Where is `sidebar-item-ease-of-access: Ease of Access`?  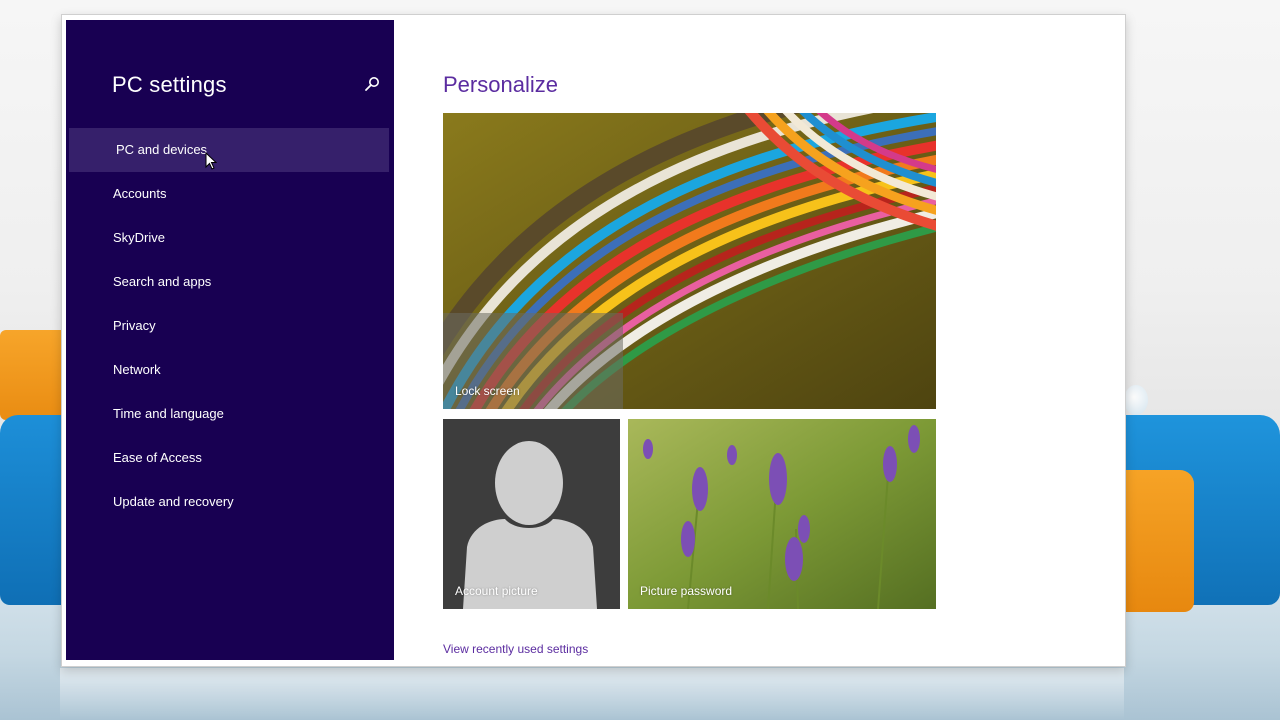
sidebar-item-ease-of-access: Ease of Access is located at coordinates (229, 458).